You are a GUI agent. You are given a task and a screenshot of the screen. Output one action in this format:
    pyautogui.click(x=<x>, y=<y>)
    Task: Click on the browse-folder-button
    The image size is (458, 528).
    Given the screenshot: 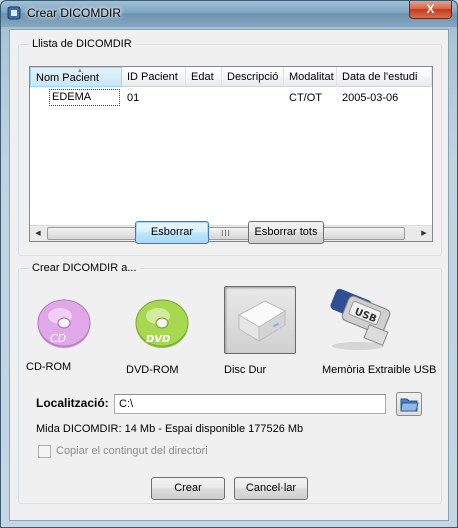 What is the action you would take?
    pyautogui.click(x=409, y=404)
    